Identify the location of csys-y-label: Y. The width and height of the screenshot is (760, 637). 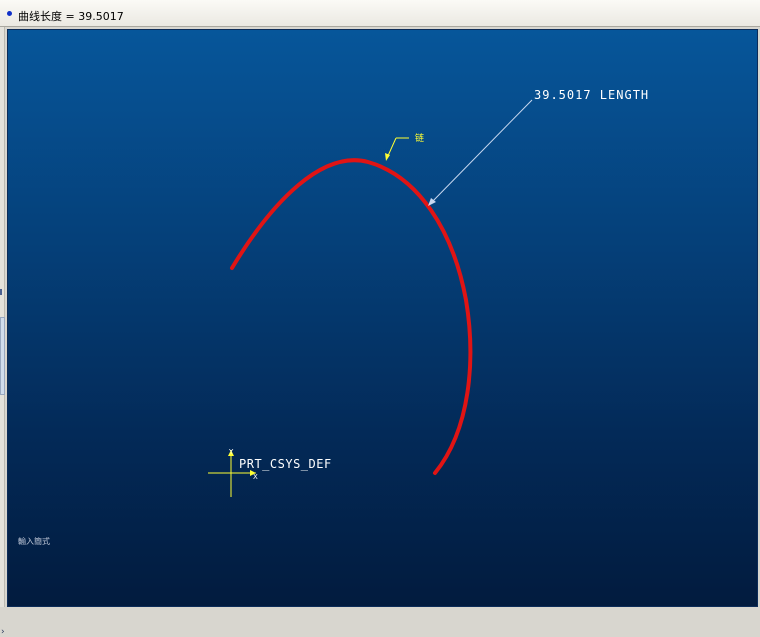
(231, 452).